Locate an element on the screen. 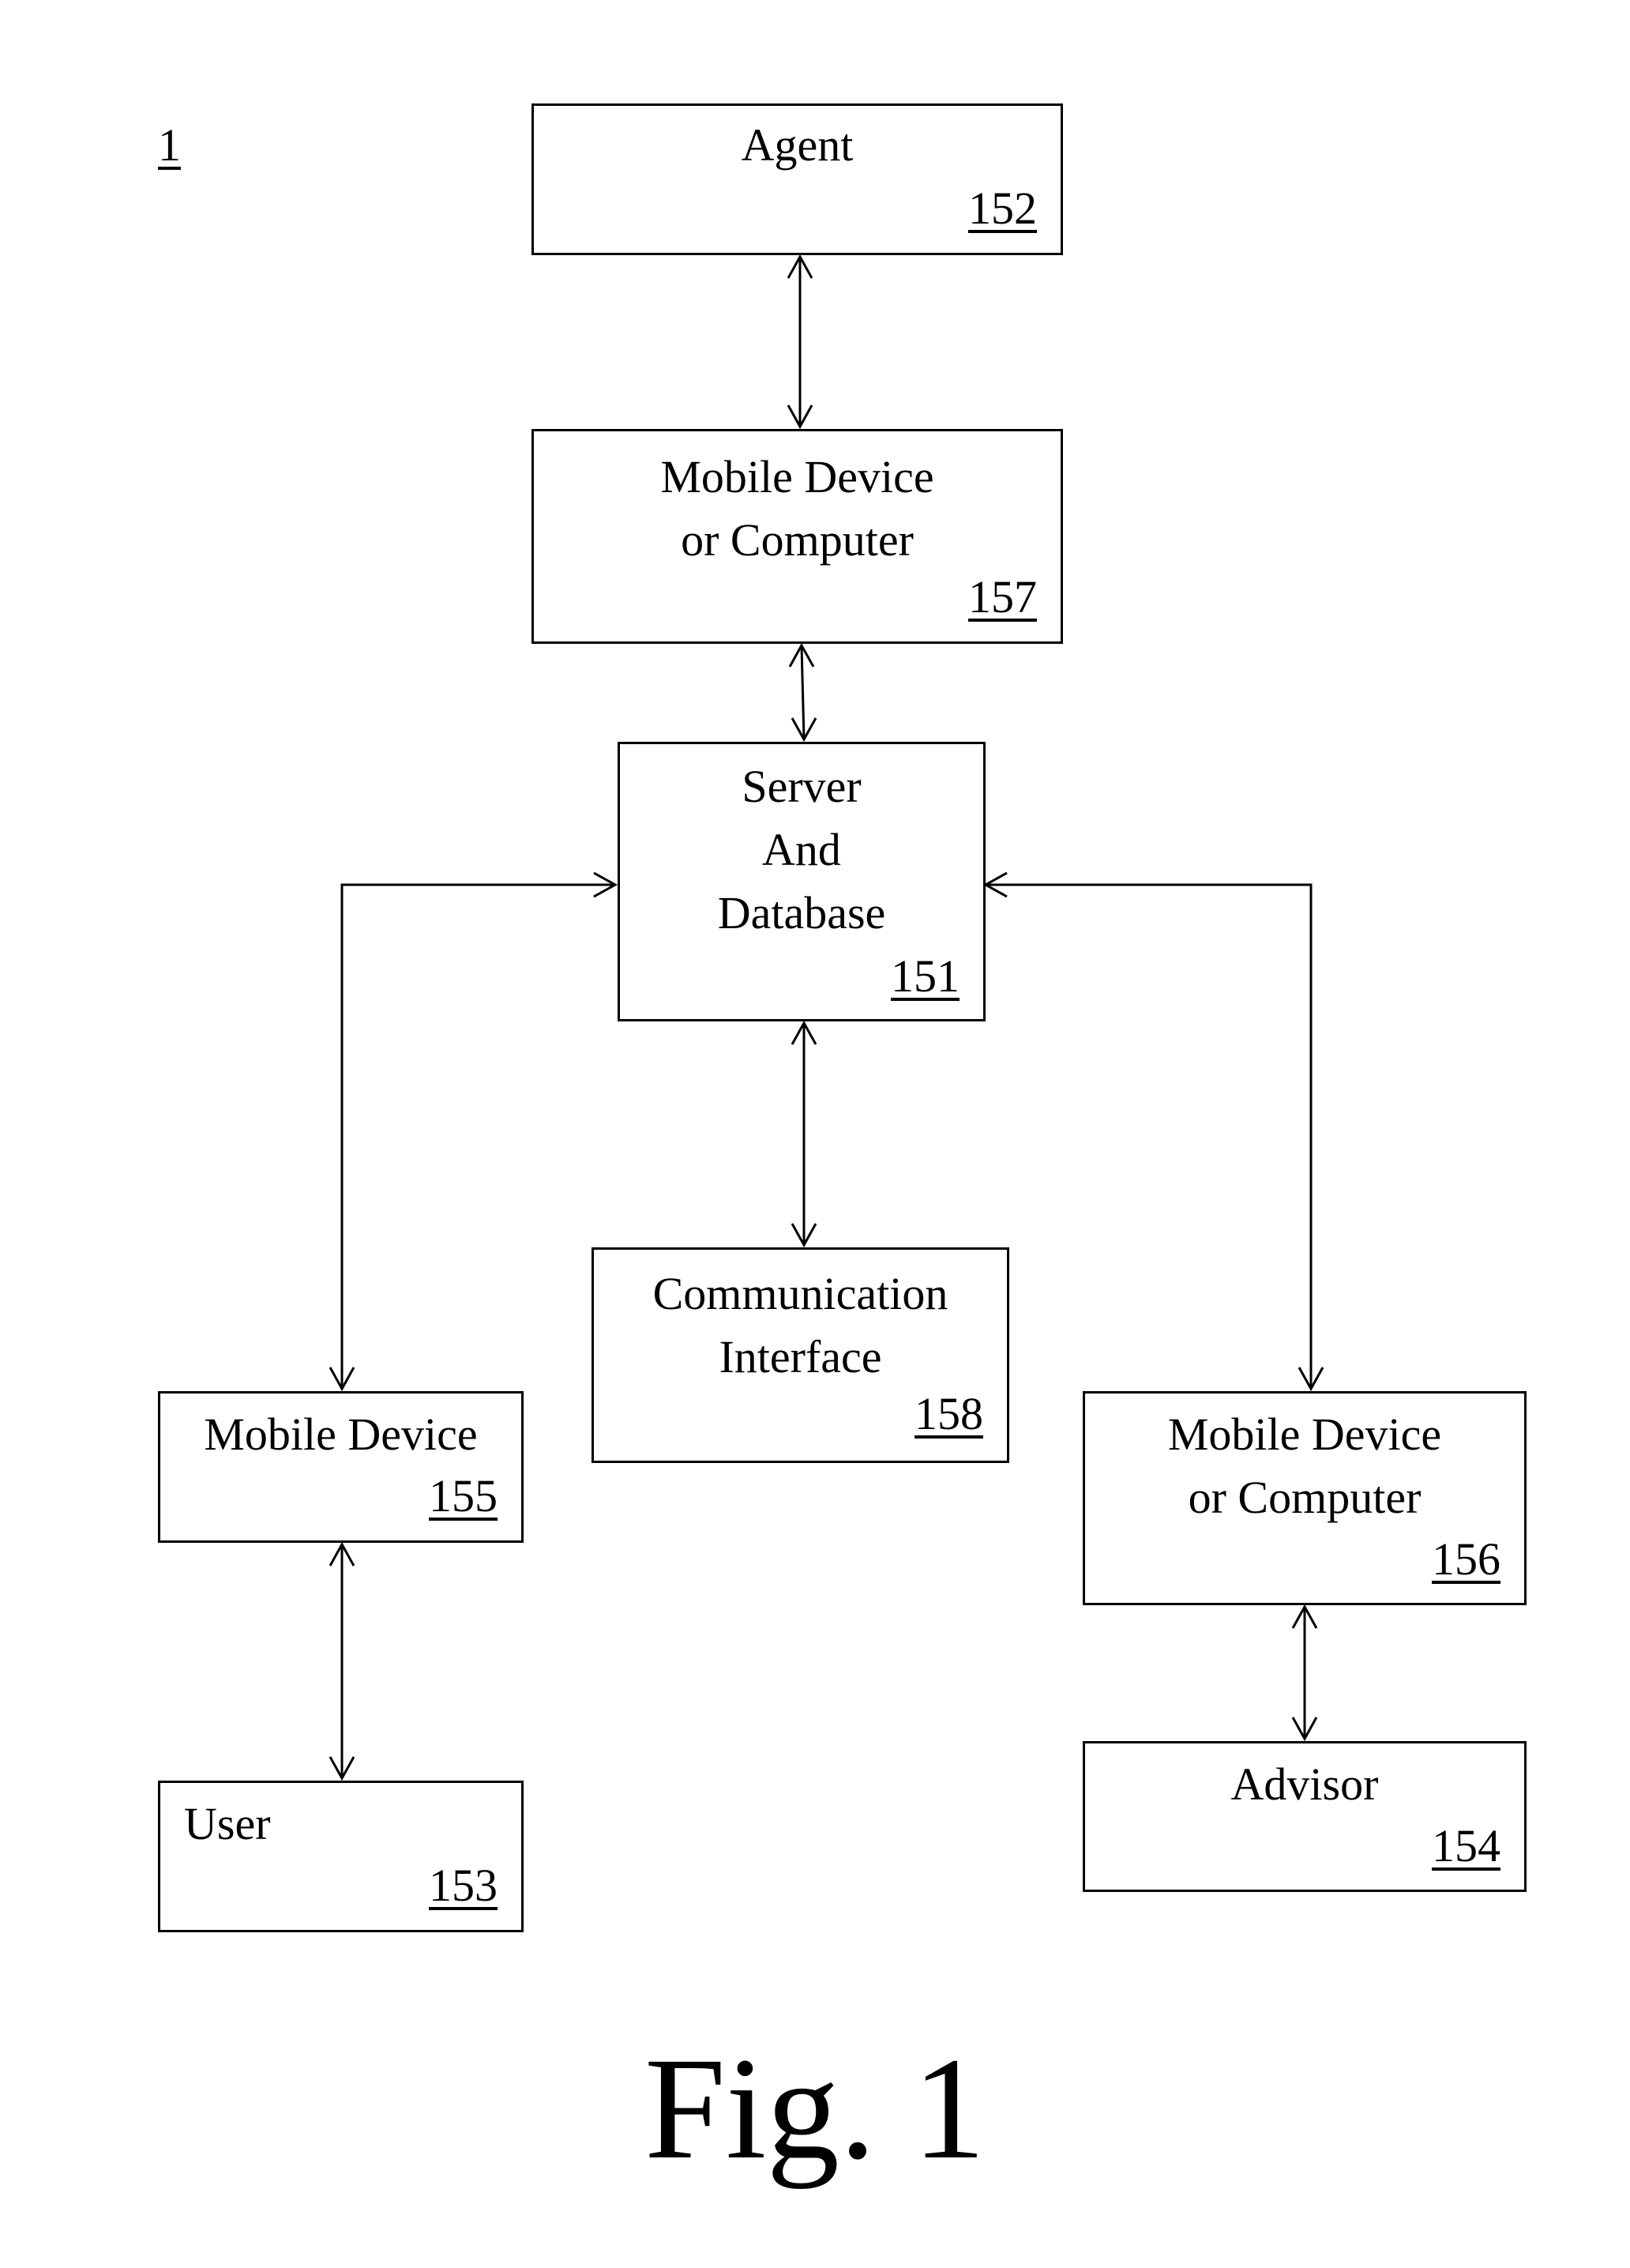 The image size is (1630, 2268). block-title: User is located at coordinates (227, 1823).